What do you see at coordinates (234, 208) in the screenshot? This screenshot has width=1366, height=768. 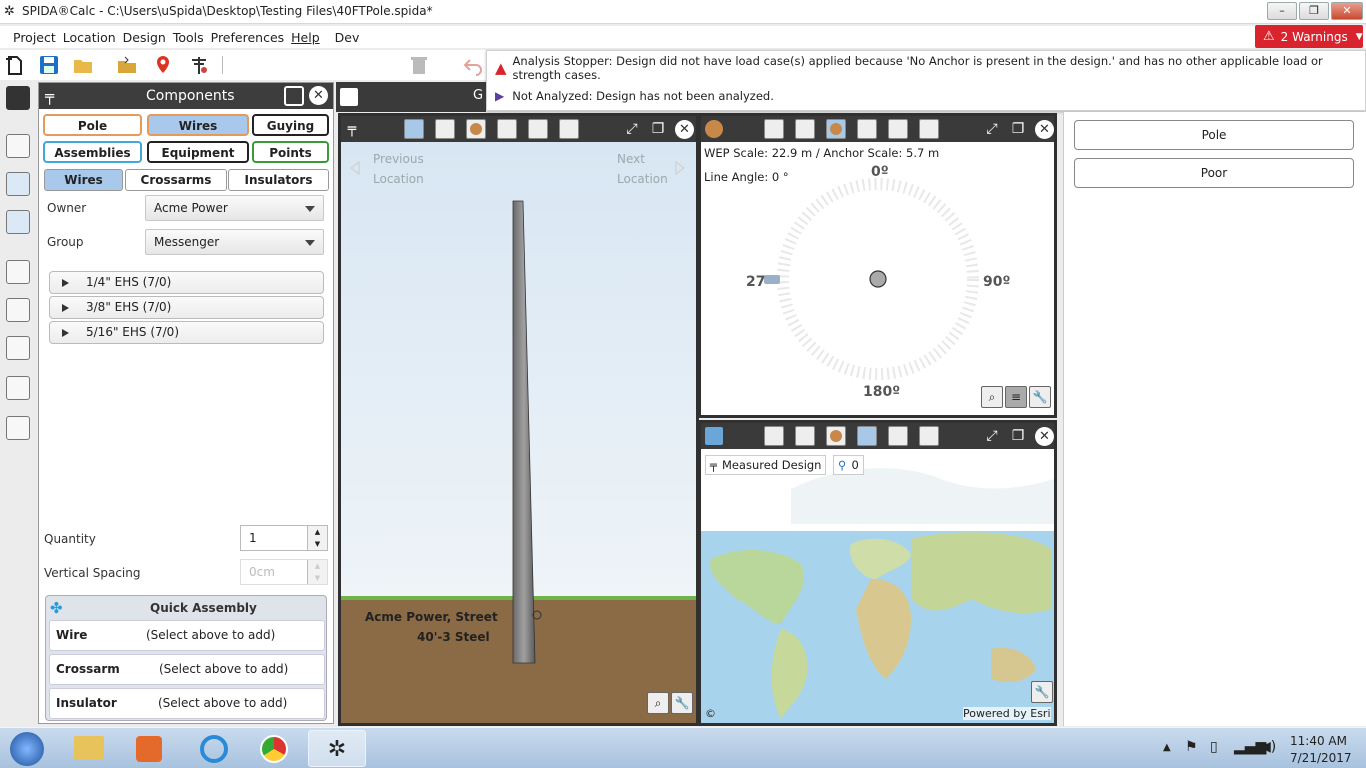 I see `owner-select: Acme Power` at bounding box center [234, 208].